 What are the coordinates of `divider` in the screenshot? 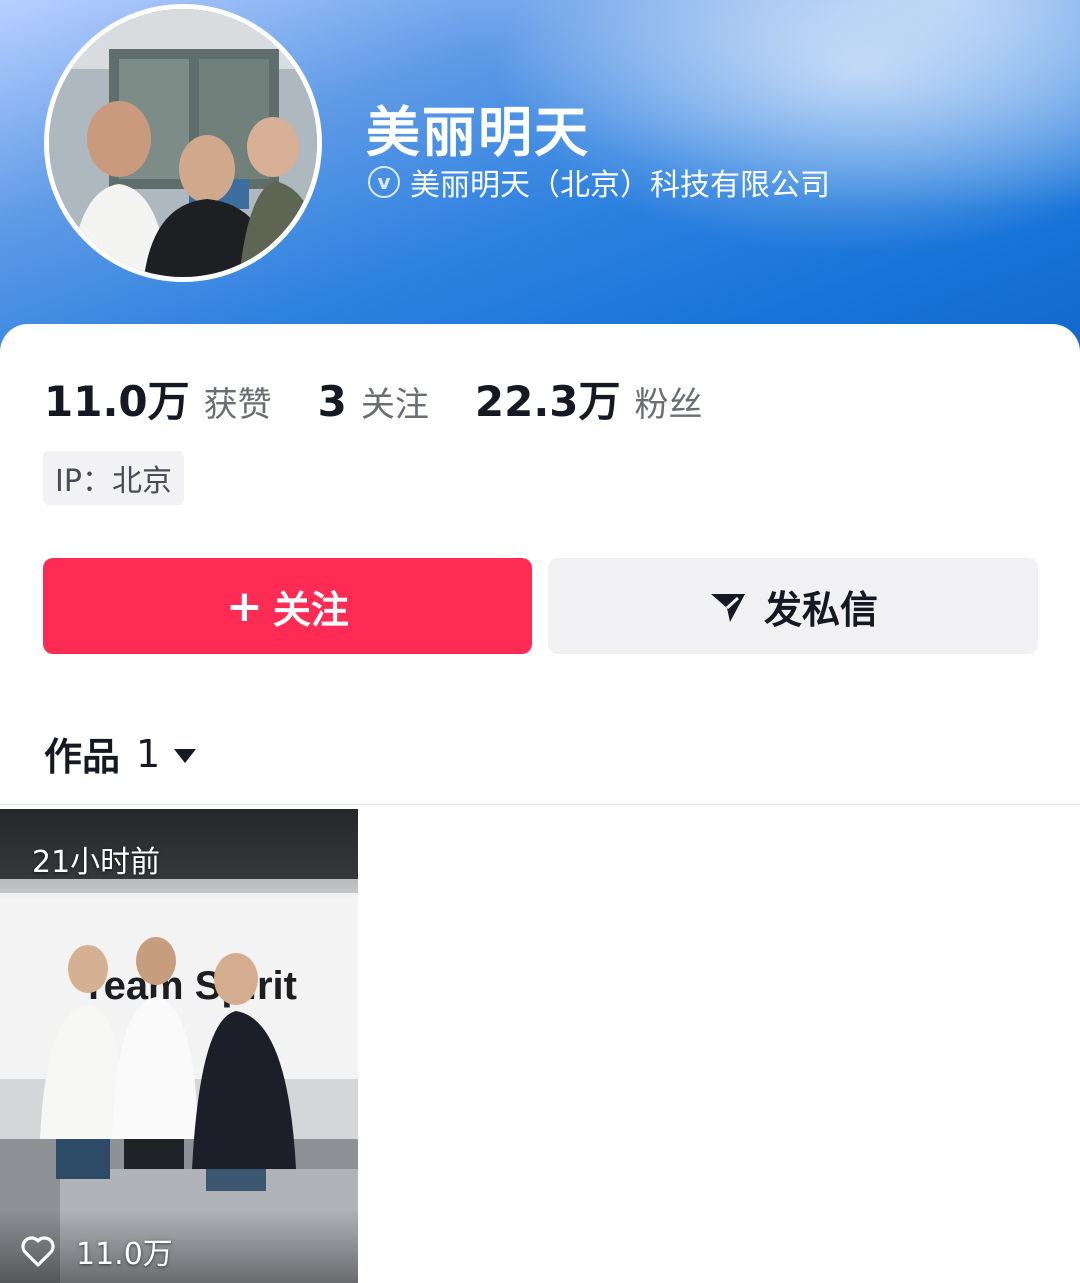 It's located at (540, 804).